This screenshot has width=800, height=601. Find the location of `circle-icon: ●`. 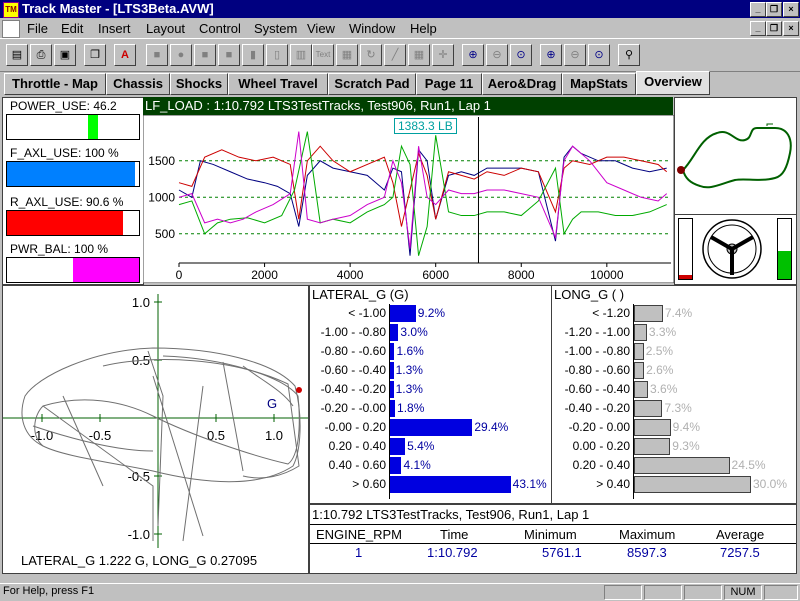

circle-icon: ● is located at coordinates (181, 55).